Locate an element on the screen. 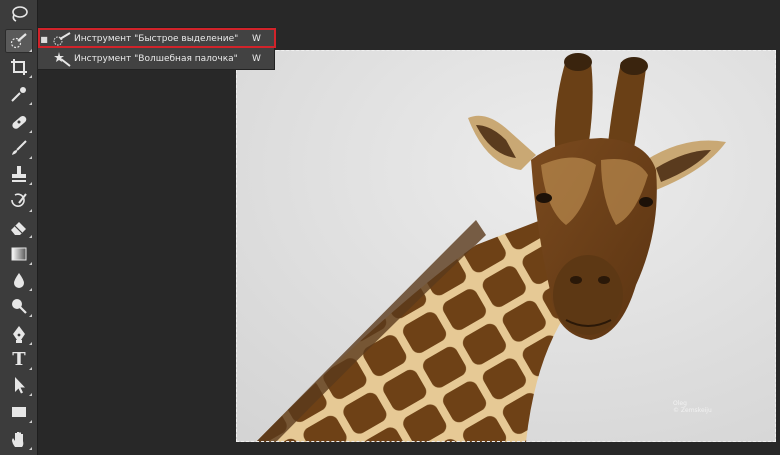  lasso-icon is located at coordinates (20, 14).